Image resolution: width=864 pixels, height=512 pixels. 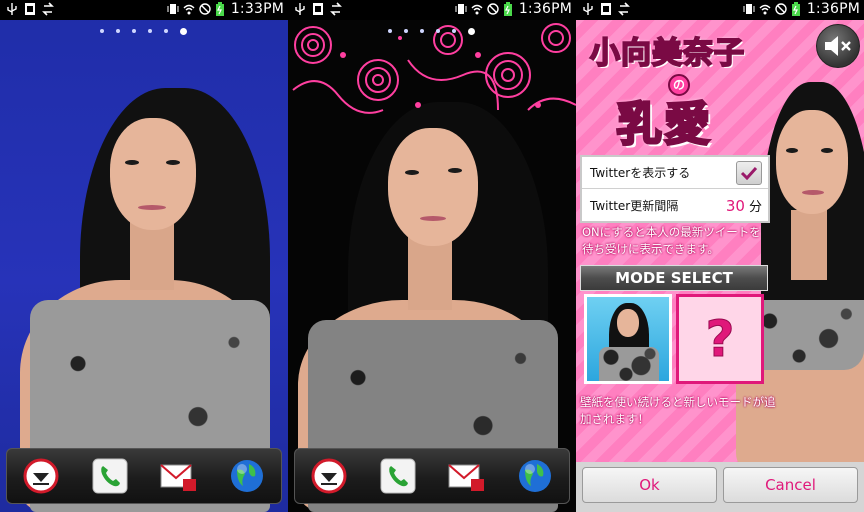 I want to click on twitter-show-row: Twitterを表示する, so click(x=675, y=173).